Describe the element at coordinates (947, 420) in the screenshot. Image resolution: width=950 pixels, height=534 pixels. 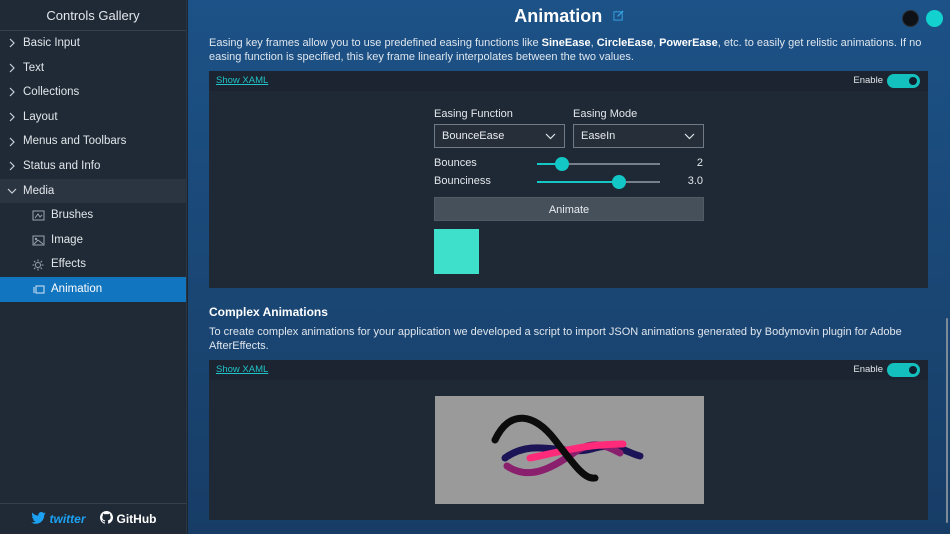
I see `scrollbar` at that location.